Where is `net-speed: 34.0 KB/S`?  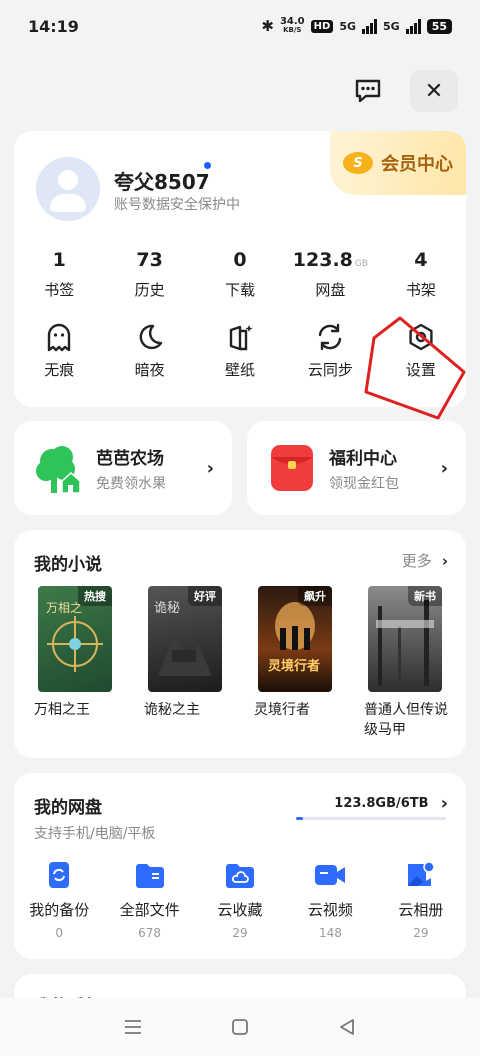
net-speed: 34.0 KB/S is located at coordinates (292, 26).